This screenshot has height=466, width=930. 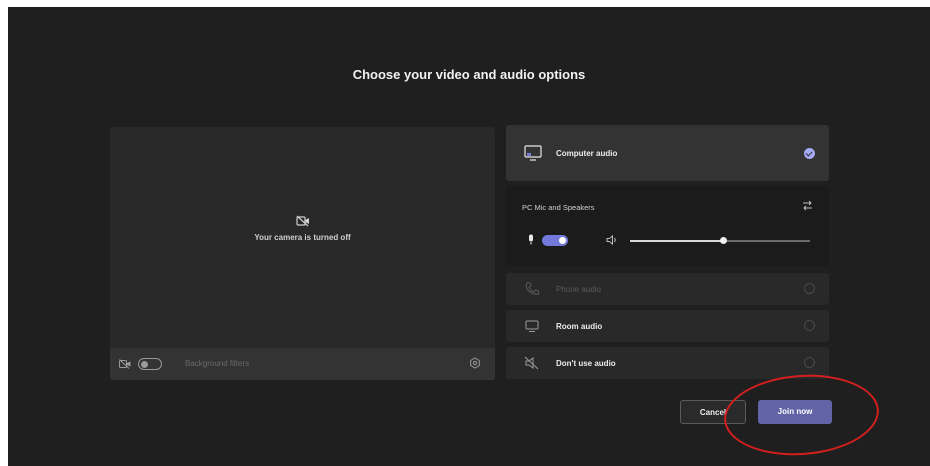 I want to click on no-audio-label: Don't use audio, so click(x=586, y=363).